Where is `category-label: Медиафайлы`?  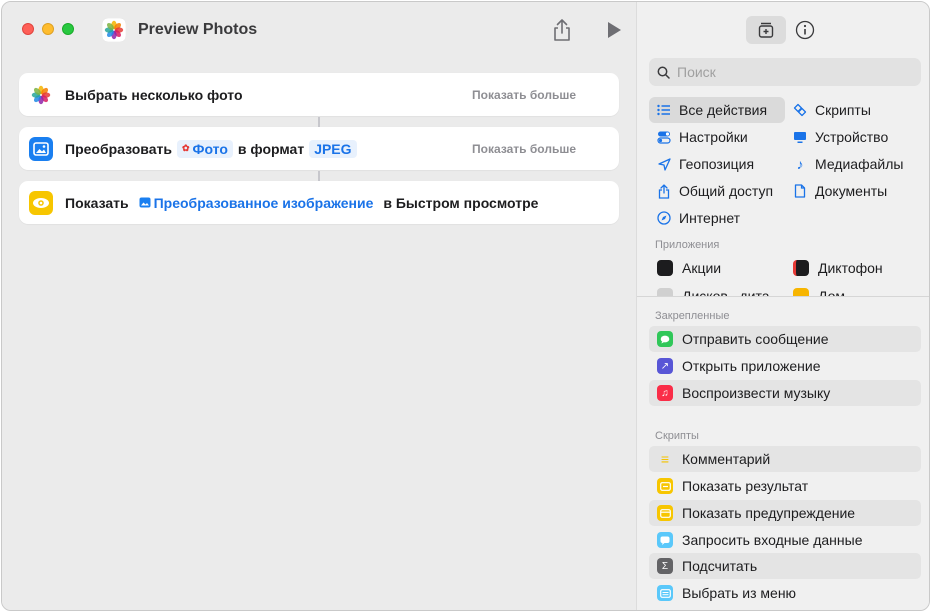
category-label: Медиафайлы is located at coordinates (859, 164).